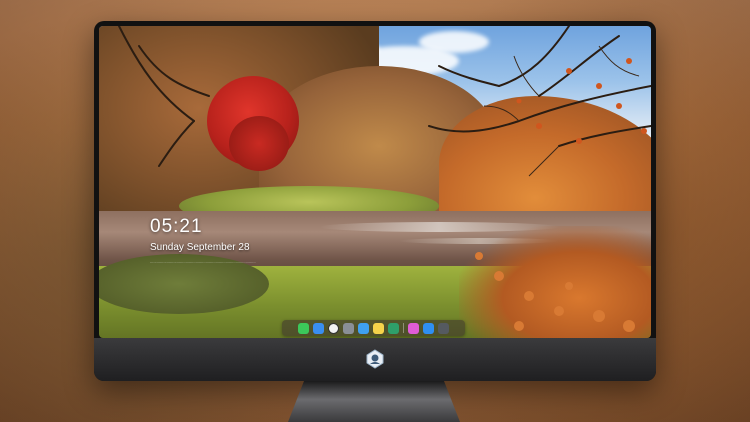 This screenshot has width=750, height=422. Describe the element at coordinates (378, 328) in the screenshot. I see `notes-icon` at that location.